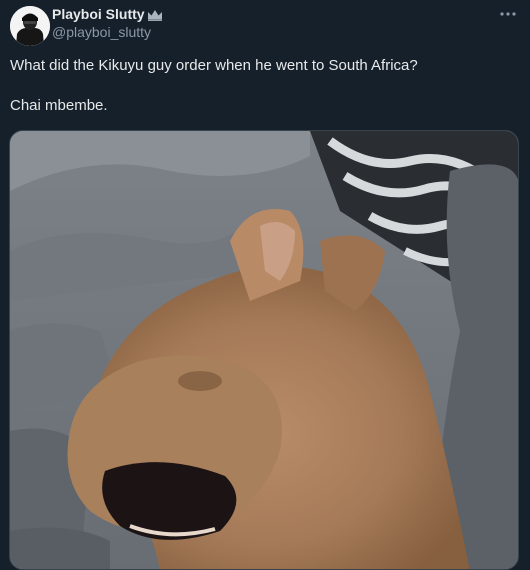 This screenshot has width=530, height=570. What do you see at coordinates (107, 32) in the screenshot?
I see `author-handle: @playboi_slutty` at bounding box center [107, 32].